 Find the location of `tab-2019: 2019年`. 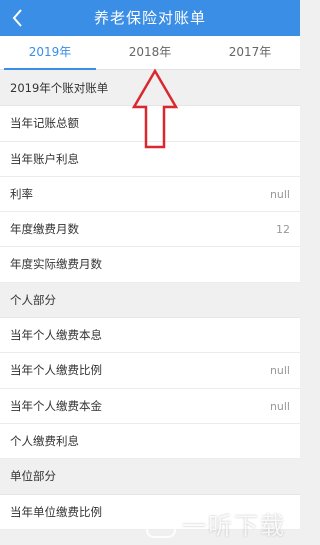

tab-2019: 2019年 is located at coordinates (50, 52).